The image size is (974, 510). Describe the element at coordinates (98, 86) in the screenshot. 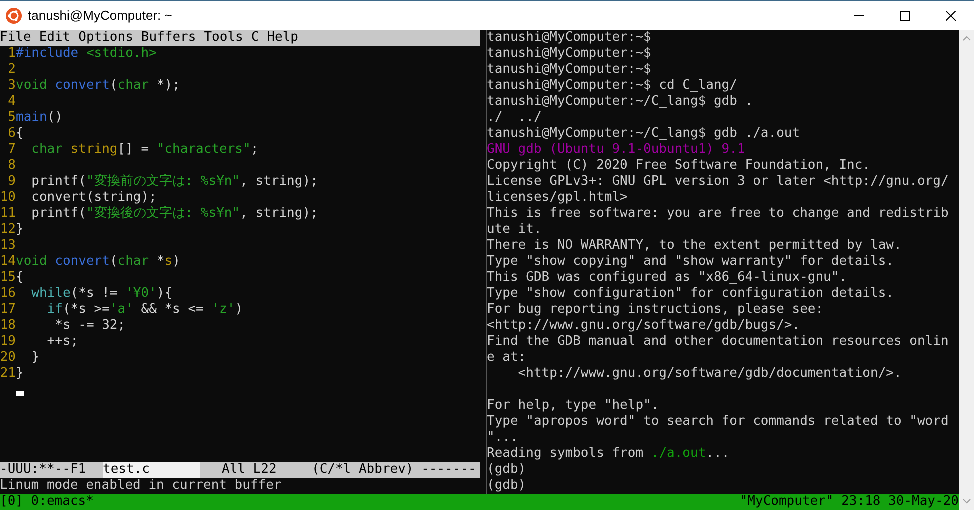

I see `code-line: void convert(char *);` at that location.